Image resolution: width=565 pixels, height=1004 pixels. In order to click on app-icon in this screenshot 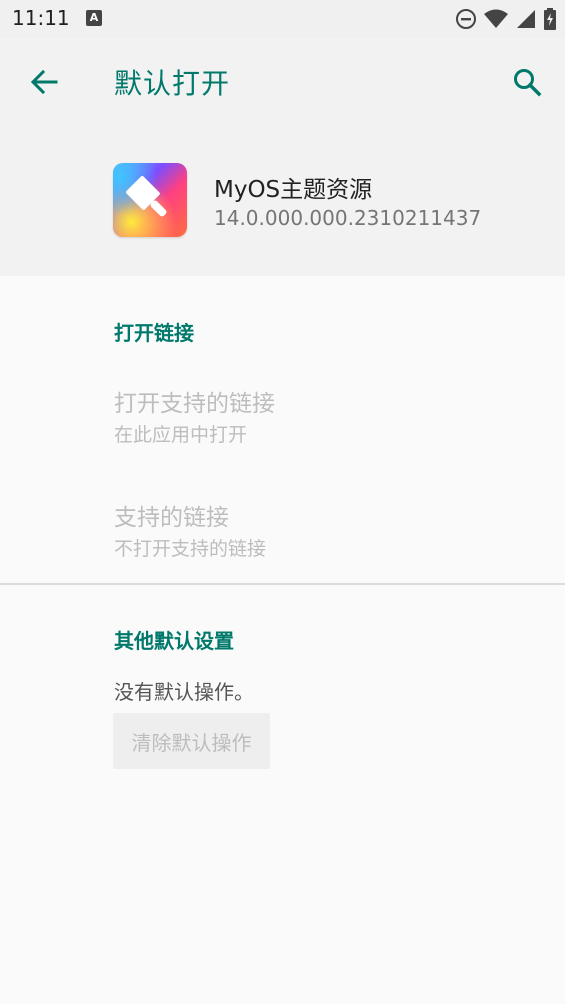, I will do `click(150, 200)`.